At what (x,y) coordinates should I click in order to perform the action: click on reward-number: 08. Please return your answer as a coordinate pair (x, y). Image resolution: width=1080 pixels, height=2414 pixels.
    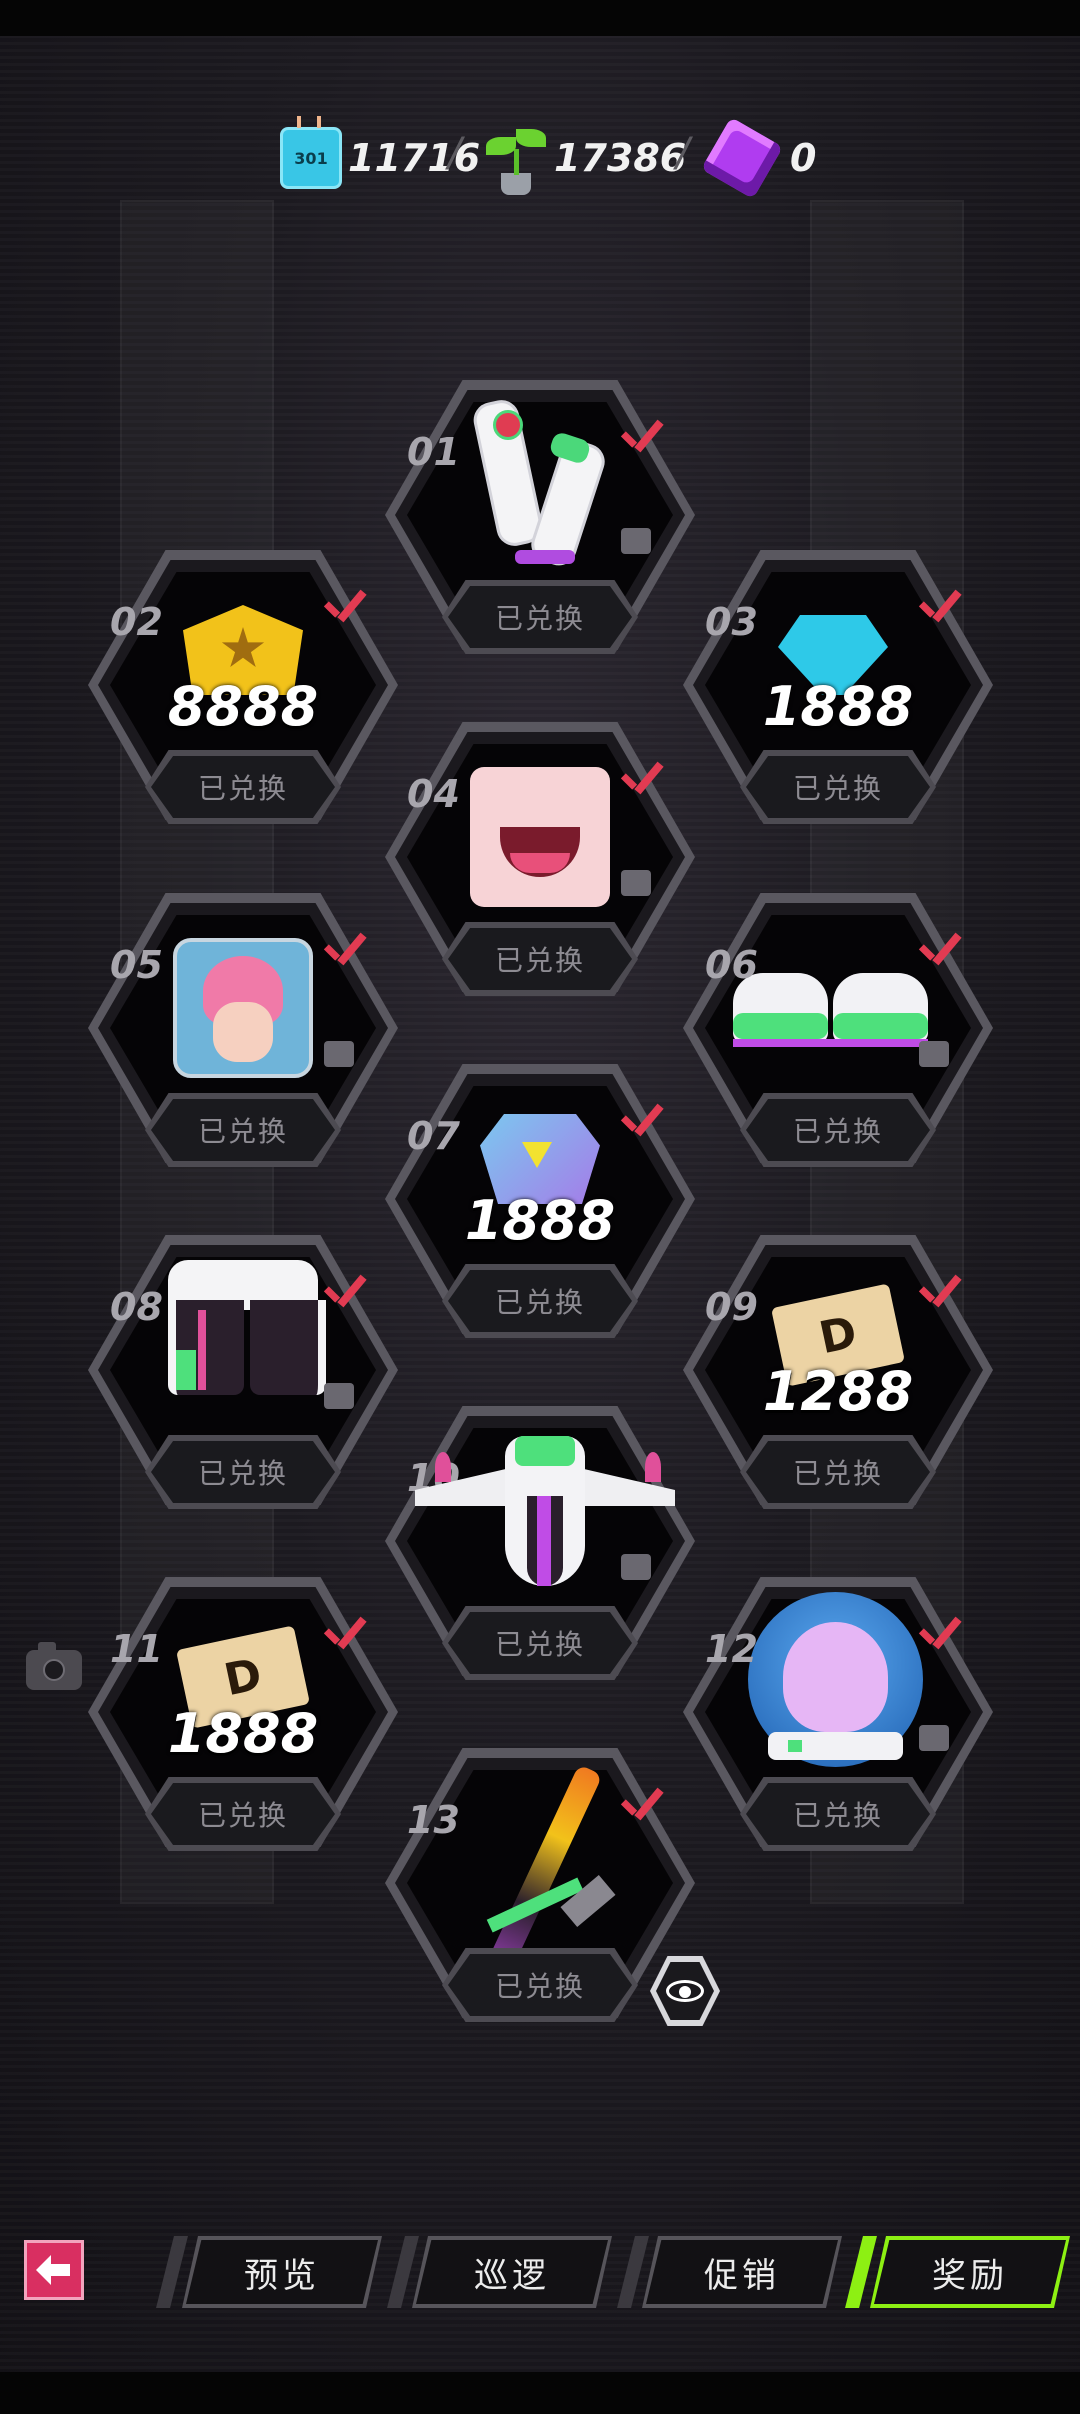
    Looking at the image, I should click on (136, 1307).